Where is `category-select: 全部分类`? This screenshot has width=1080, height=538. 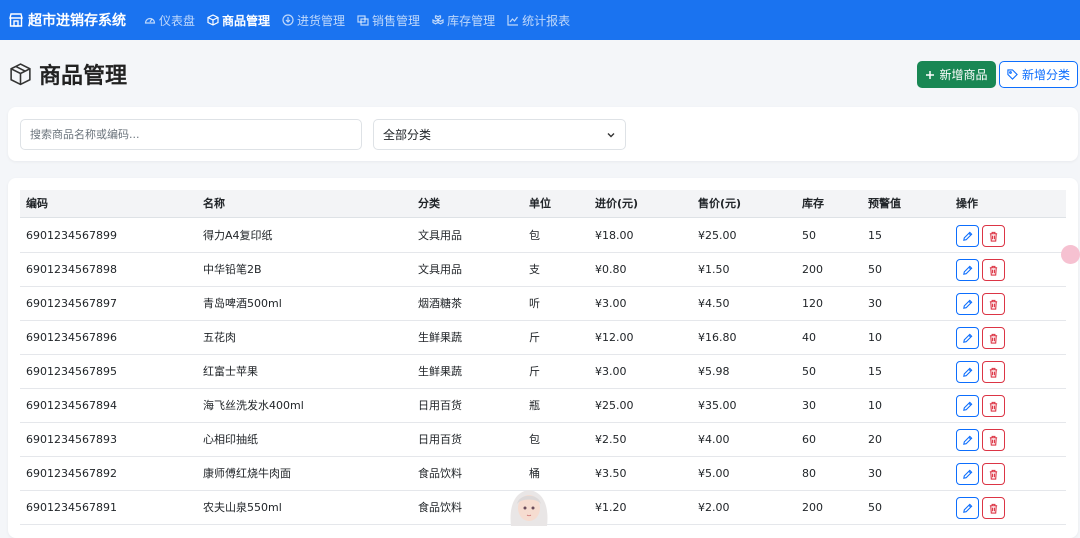
category-select: 全部分类 is located at coordinates (499, 134).